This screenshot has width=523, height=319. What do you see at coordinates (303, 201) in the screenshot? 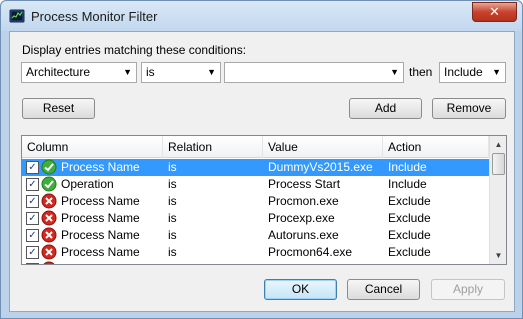
I see `cell-value: Procmon.exe` at bounding box center [303, 201].